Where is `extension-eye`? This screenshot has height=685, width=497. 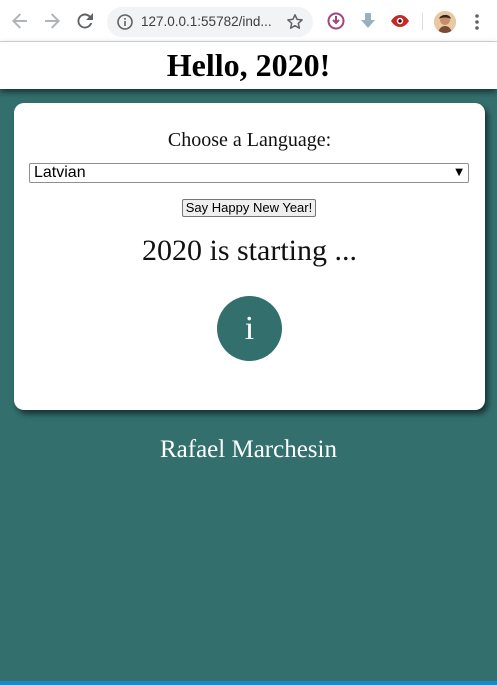
extension-eye is located at coordinates (400, 21).